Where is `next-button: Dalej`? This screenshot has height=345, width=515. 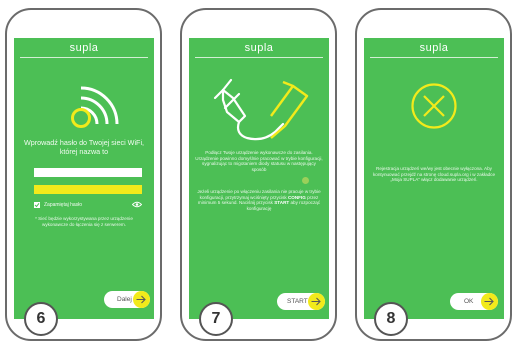 next-button: Dalej is located at coordinates (127, 299).